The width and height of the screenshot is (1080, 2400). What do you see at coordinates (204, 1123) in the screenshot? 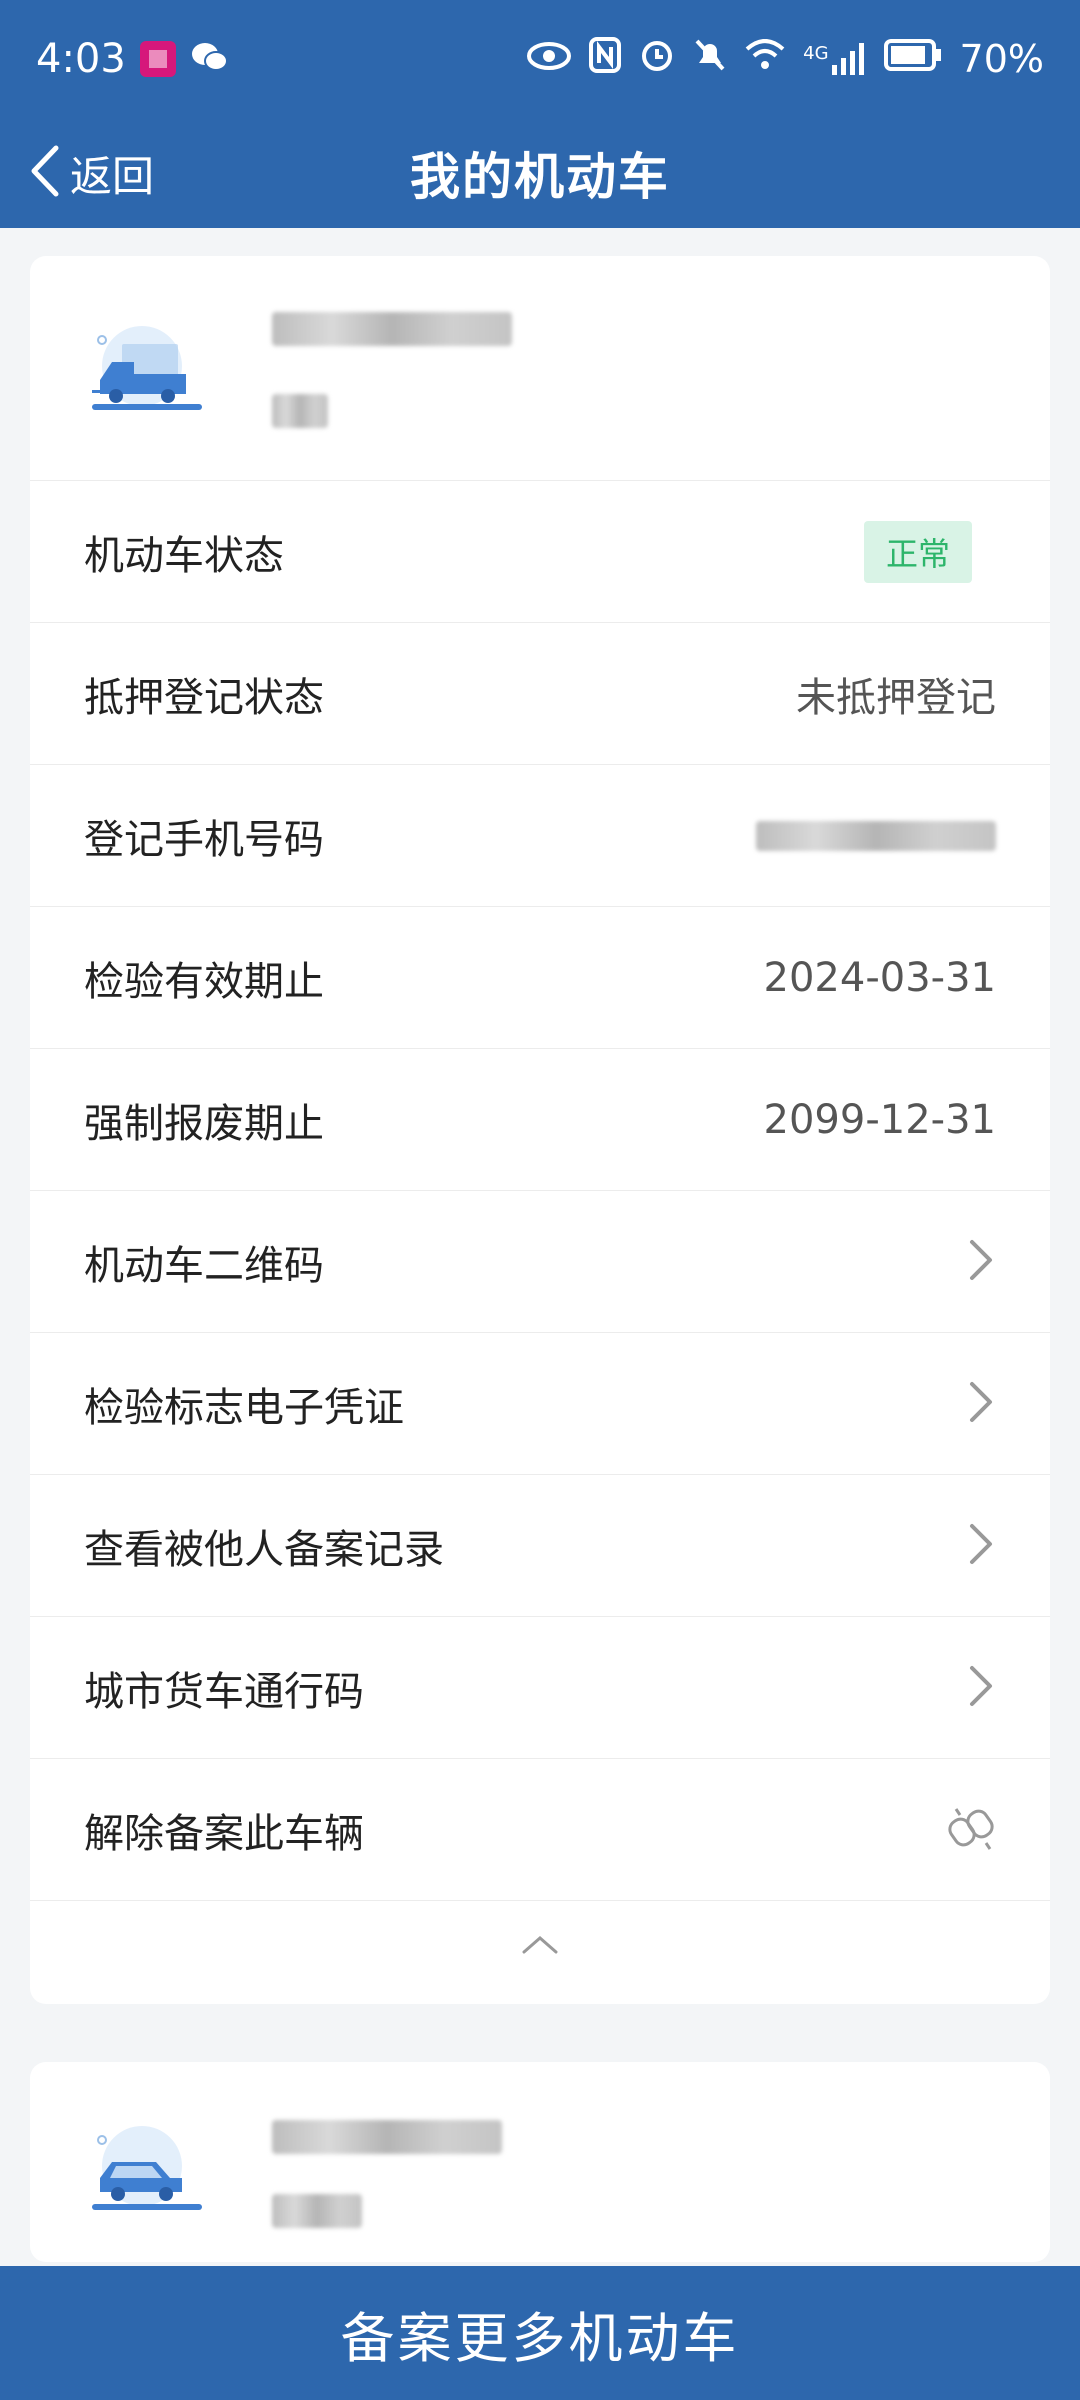
I see `row-label: 强制报废期止` at bounding box center [204, 1123].